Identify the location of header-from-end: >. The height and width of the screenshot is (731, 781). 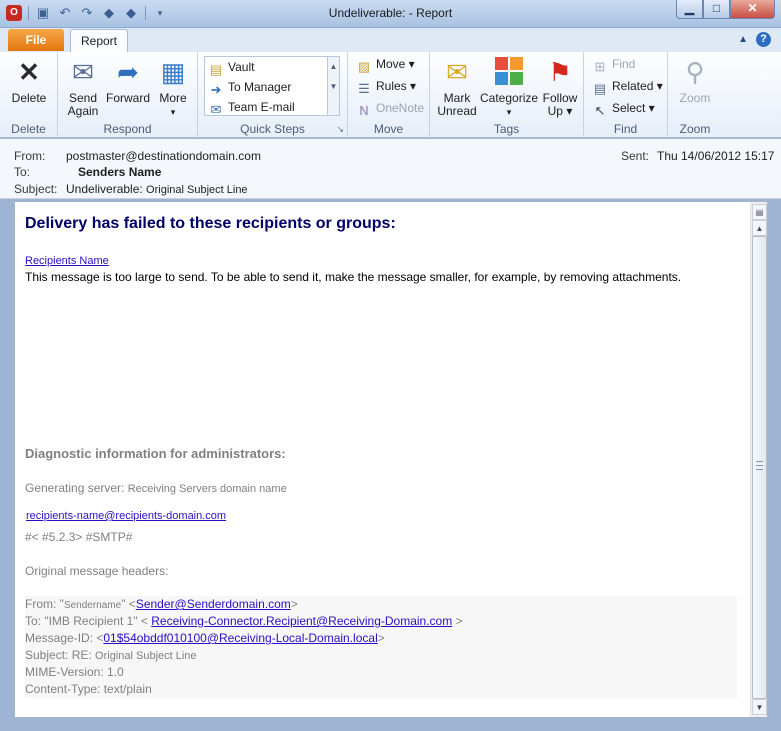
(294, 604).